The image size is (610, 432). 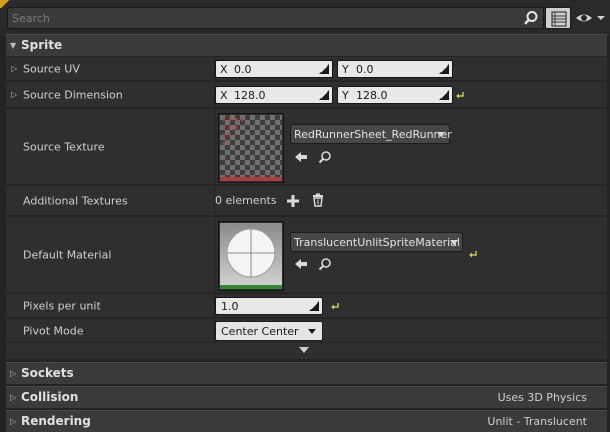 I want to click on property-row-source-dimension: ▷ Source Dimension X 128.0 Y 128.0, so click(x=306, y=95).